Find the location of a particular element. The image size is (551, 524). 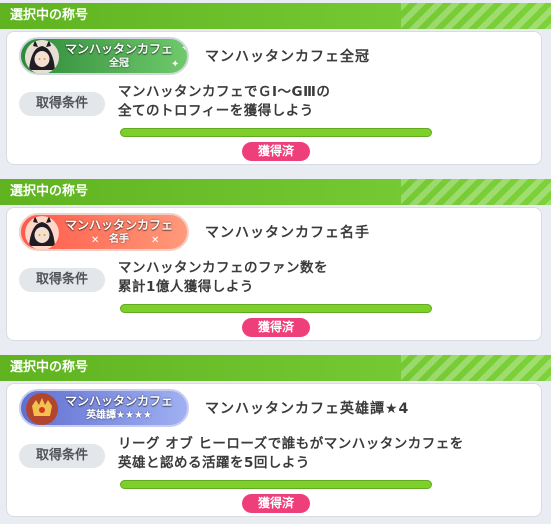

condition-line: 英雄と認める活躍を5回しよう is located at coordinates (214, 463).